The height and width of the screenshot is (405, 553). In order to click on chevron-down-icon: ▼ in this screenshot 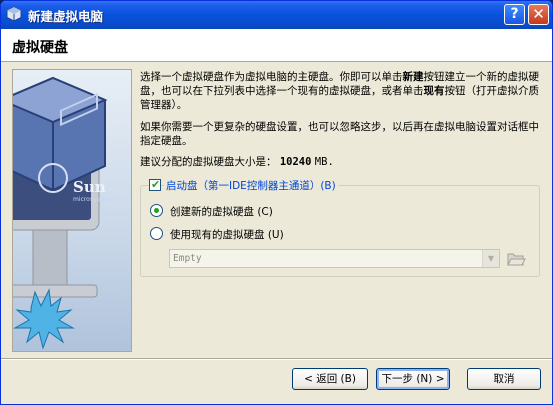, I will do `click(490, 258)`.